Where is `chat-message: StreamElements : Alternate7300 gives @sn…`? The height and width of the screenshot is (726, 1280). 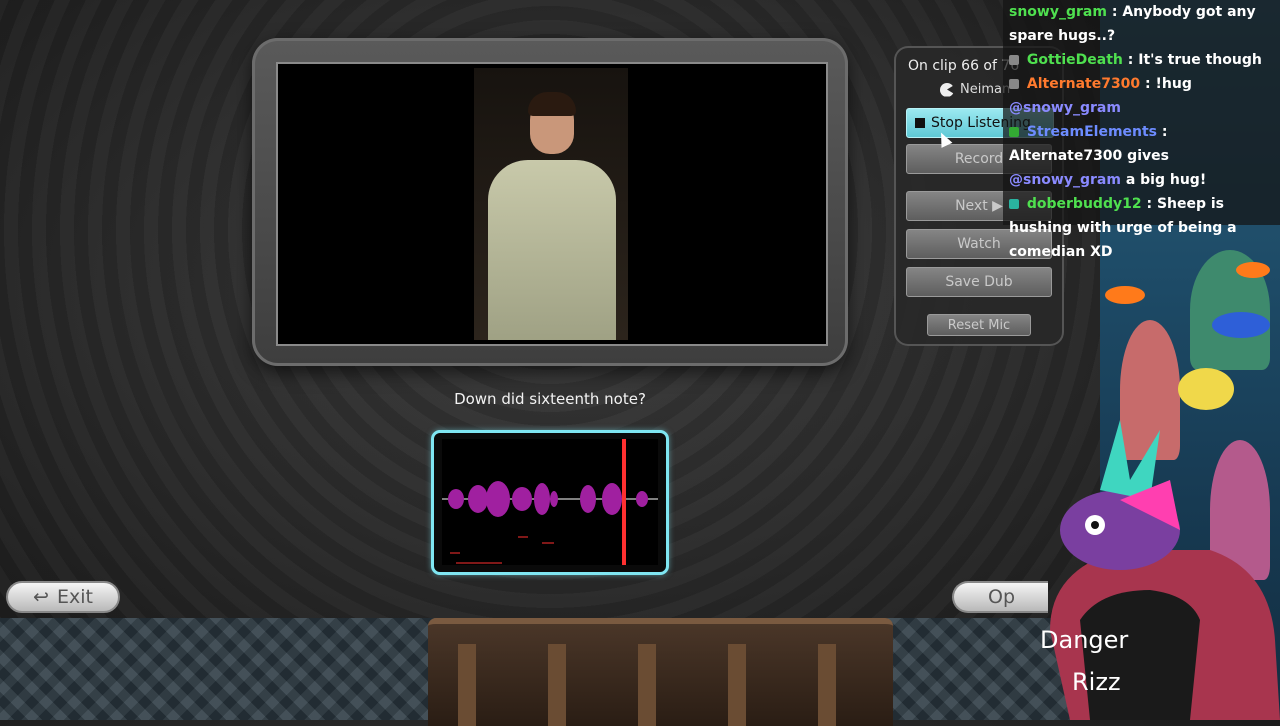
chat-message: StreamElements : Alternate7300 gives @sn… is located at coordinates (1108, 156).